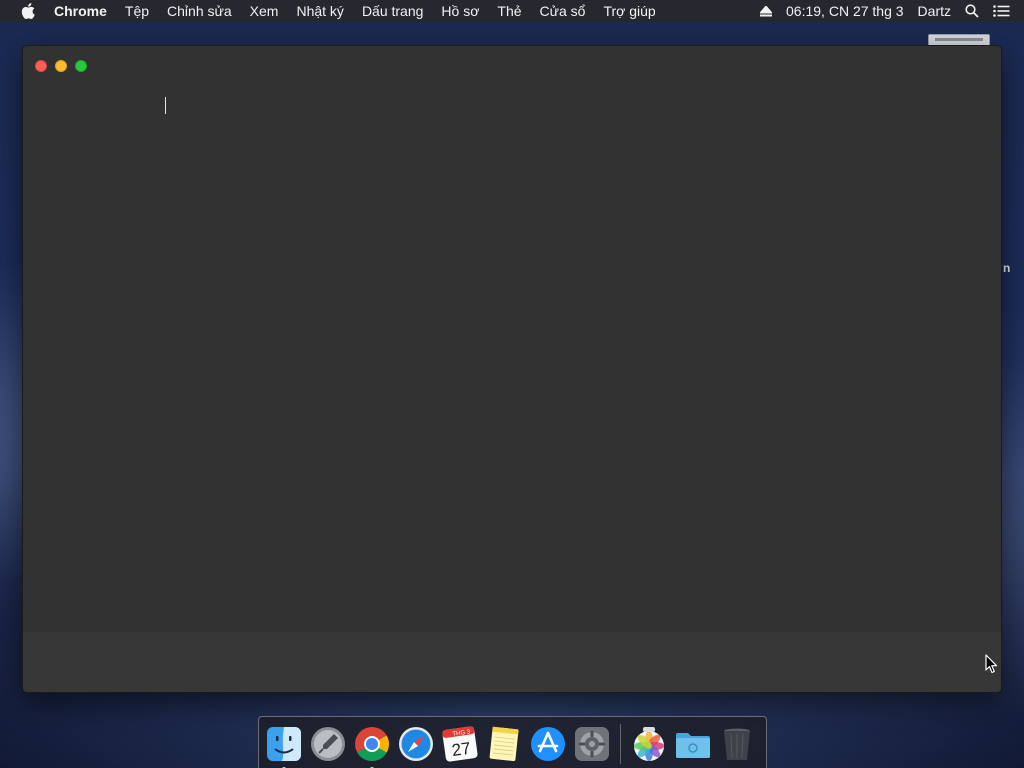  I want to click on dock-launchpad, so click(328, 744).